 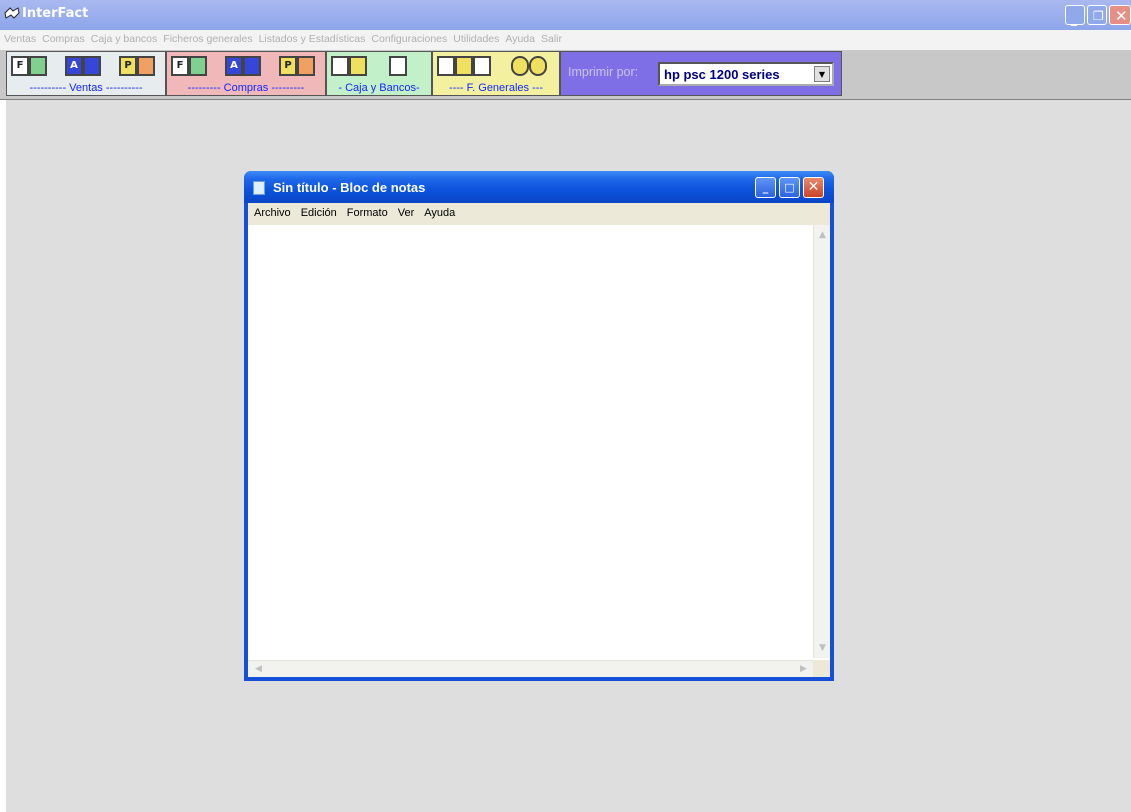 I want to click on close-button: ✕, so click(x=1120, y=15).